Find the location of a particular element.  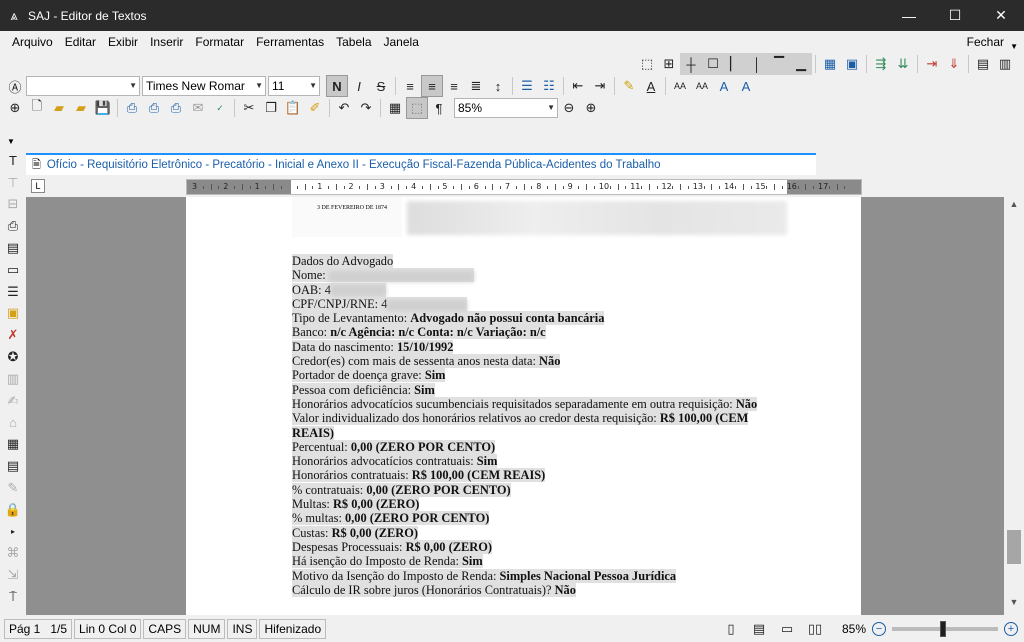

menu-arquivo: Arquivo is located at coordinates (32, 42).